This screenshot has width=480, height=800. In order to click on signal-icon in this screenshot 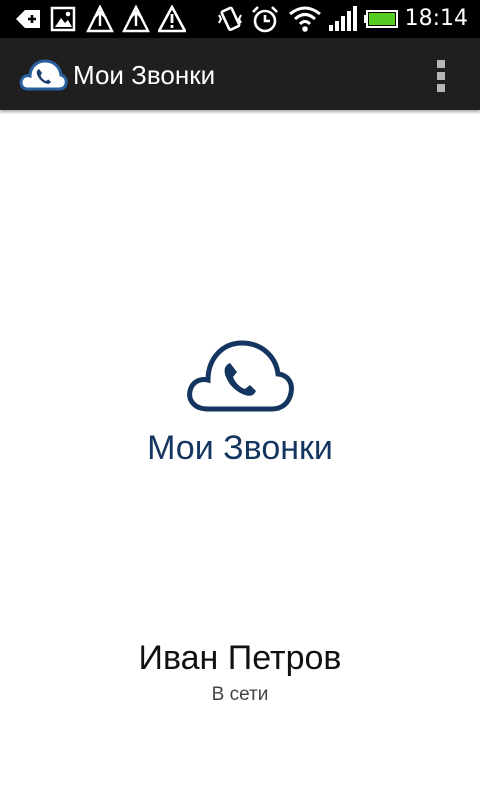, I will do `click(343, 19)`.